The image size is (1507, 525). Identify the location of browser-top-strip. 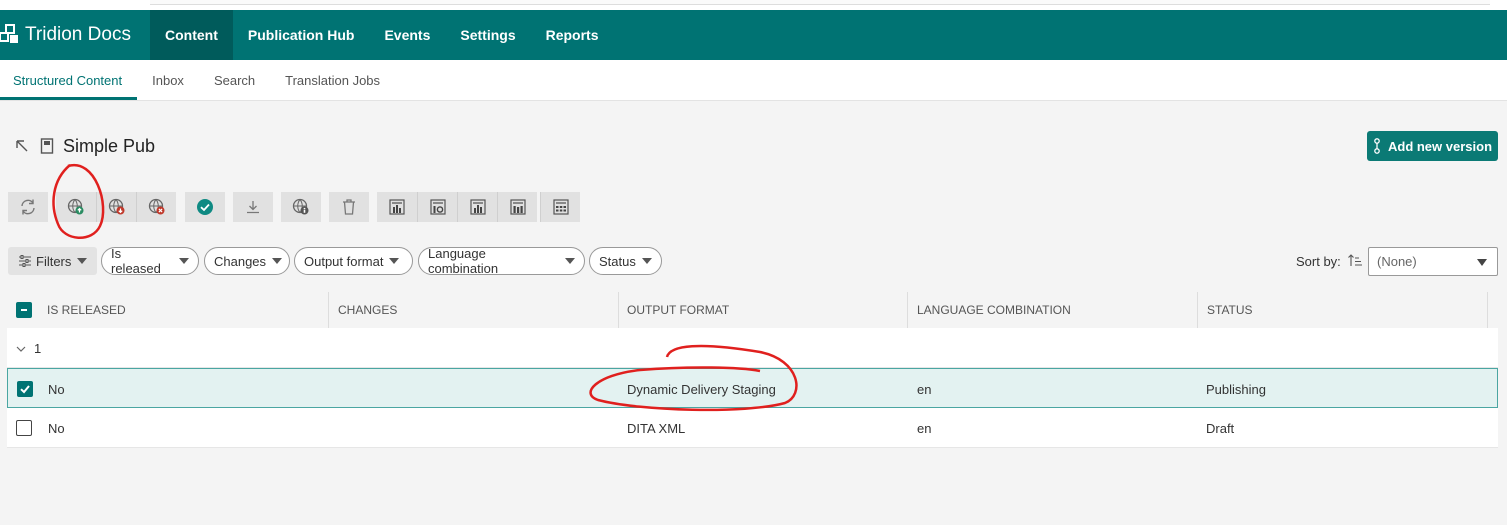
(753, 5).